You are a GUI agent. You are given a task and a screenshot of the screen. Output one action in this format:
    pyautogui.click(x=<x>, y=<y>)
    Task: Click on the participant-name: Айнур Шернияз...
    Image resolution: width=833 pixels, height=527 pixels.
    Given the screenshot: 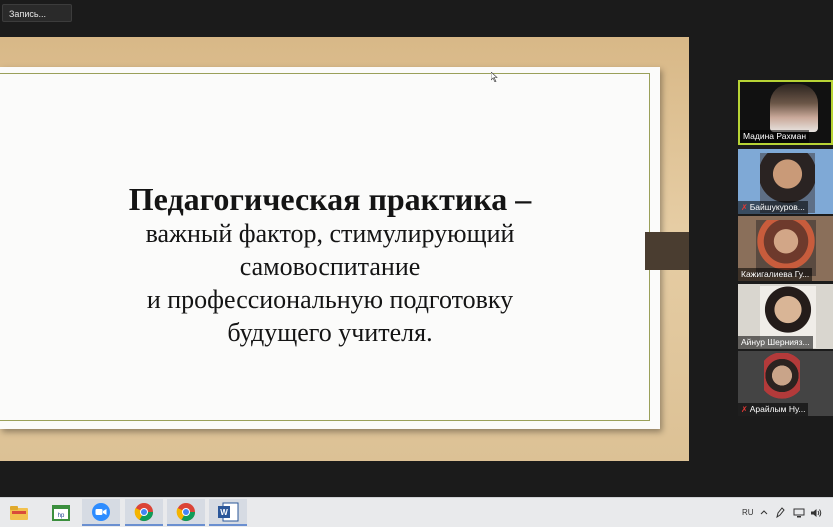 What is the action you would take?
    pyautogui.click(x=775, y=342)
    